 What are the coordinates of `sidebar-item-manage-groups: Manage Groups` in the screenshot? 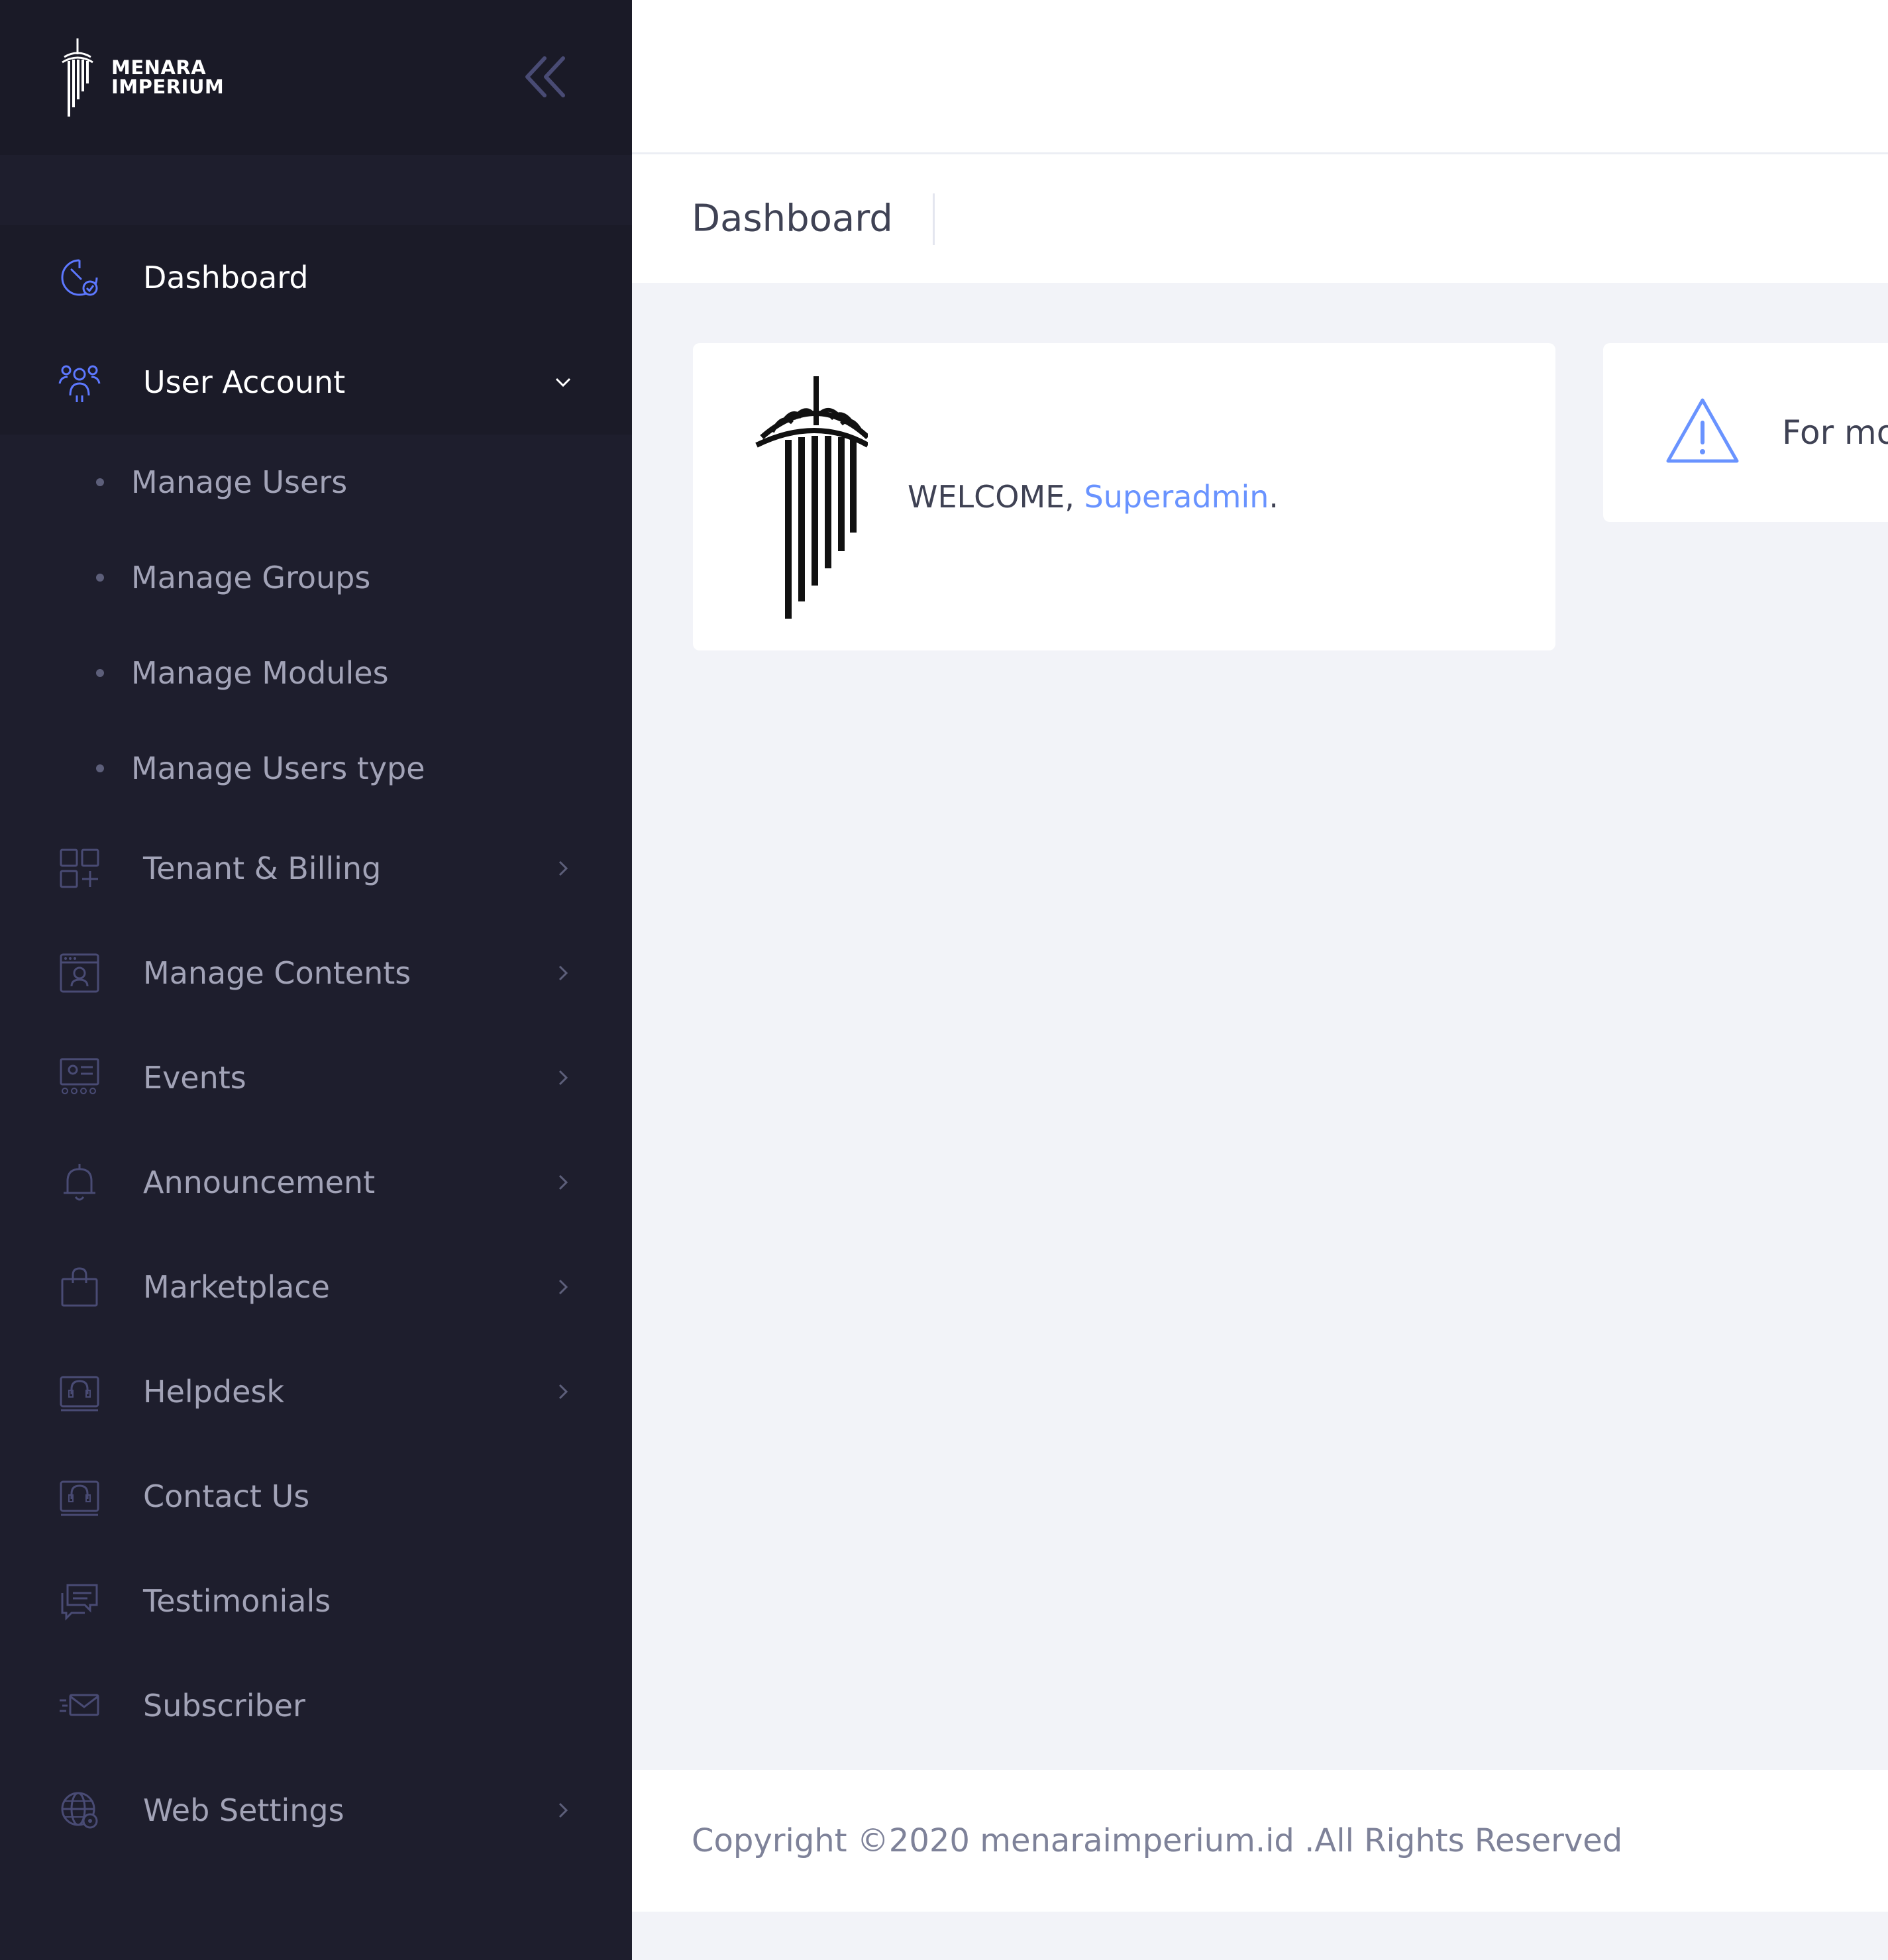 It's located at (316, 577).